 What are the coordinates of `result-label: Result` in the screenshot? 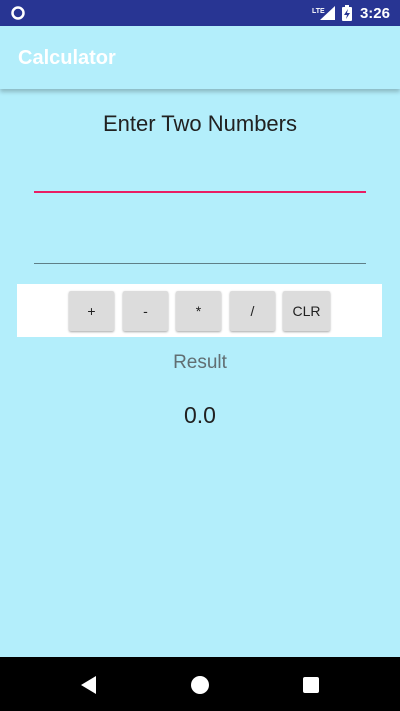 It's located at (200, 362).